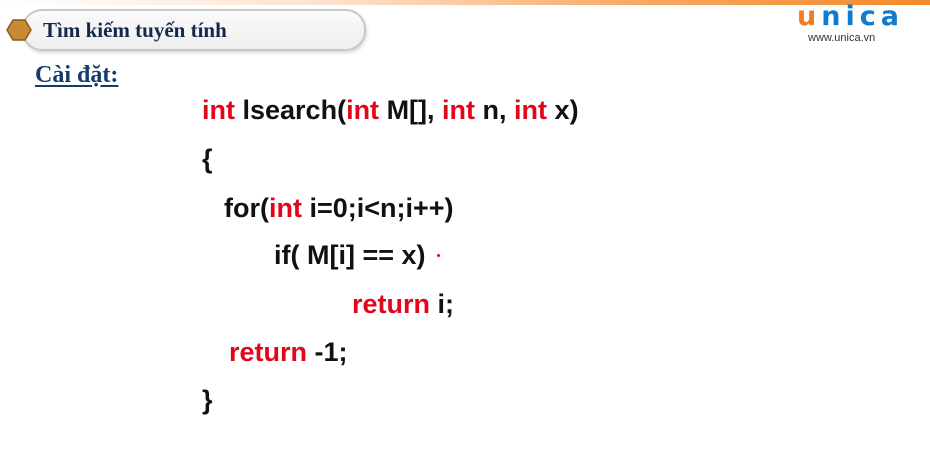  What do you see at coordinates (809, 16) in the screenshot?
I see `logo-letter-u: u` at bounding box center [809, 16].